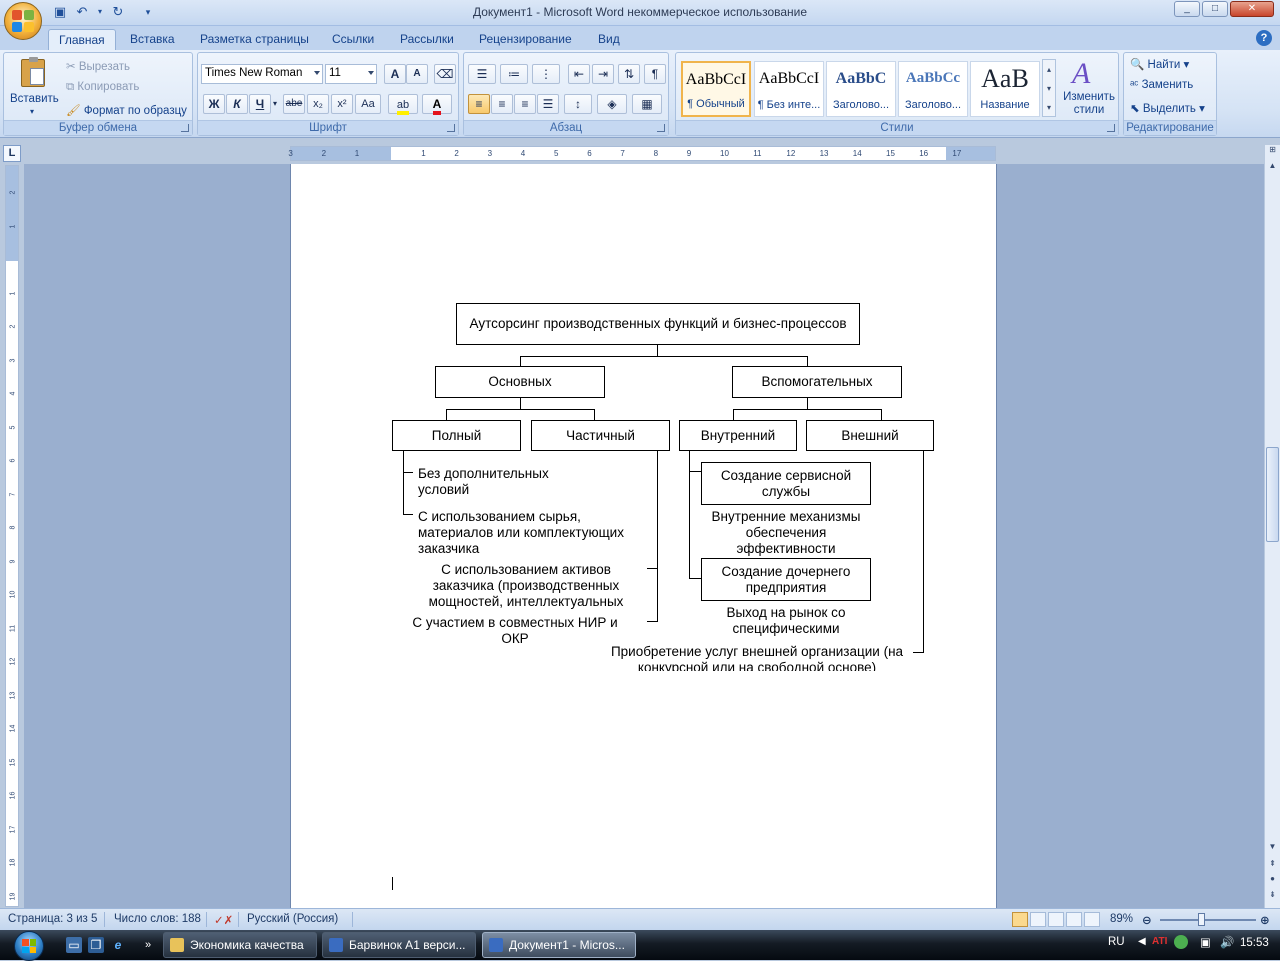  What do you see at coordinates (1049, 88) in the screenshot?
I see `styles-scroll: ▴ ▾ ▾` at bounding box center [1049, 88].